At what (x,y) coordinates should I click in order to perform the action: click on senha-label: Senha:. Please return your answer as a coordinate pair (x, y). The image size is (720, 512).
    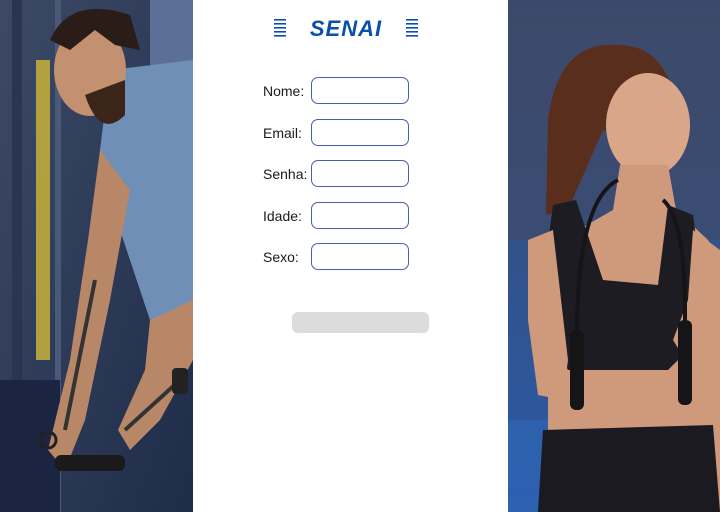
    Looking at the image, I should click on (285, 174).